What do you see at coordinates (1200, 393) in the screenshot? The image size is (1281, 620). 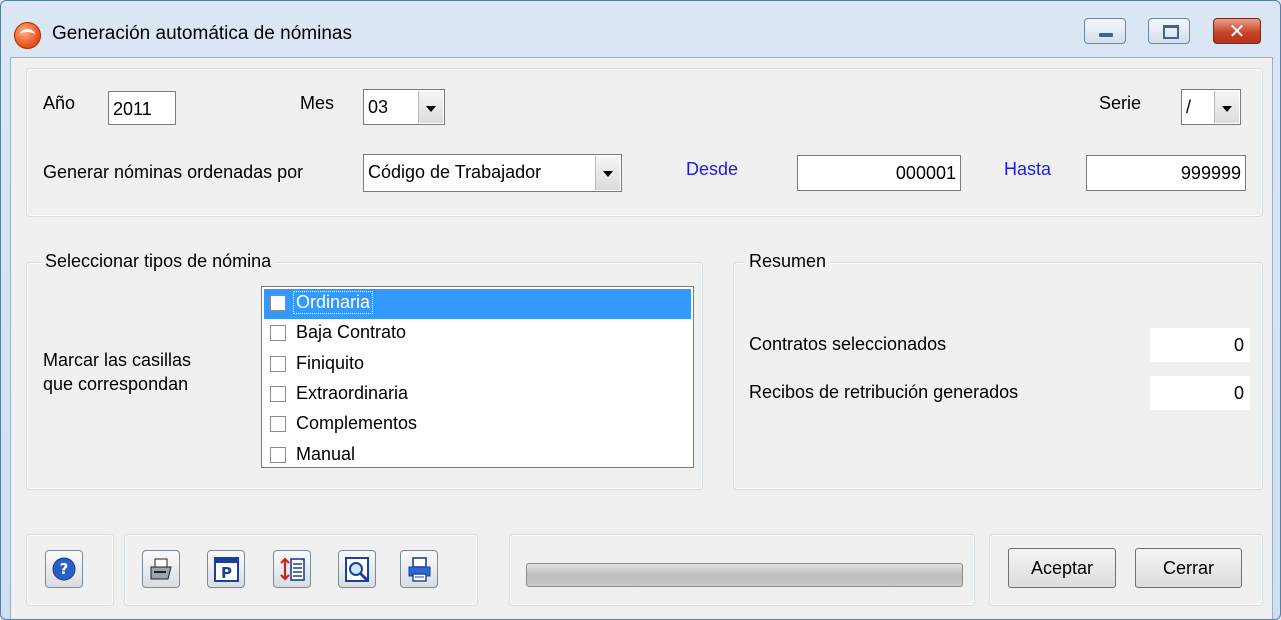 I see `receipts-generated-value: 0` at bounding box center [1200, 393].